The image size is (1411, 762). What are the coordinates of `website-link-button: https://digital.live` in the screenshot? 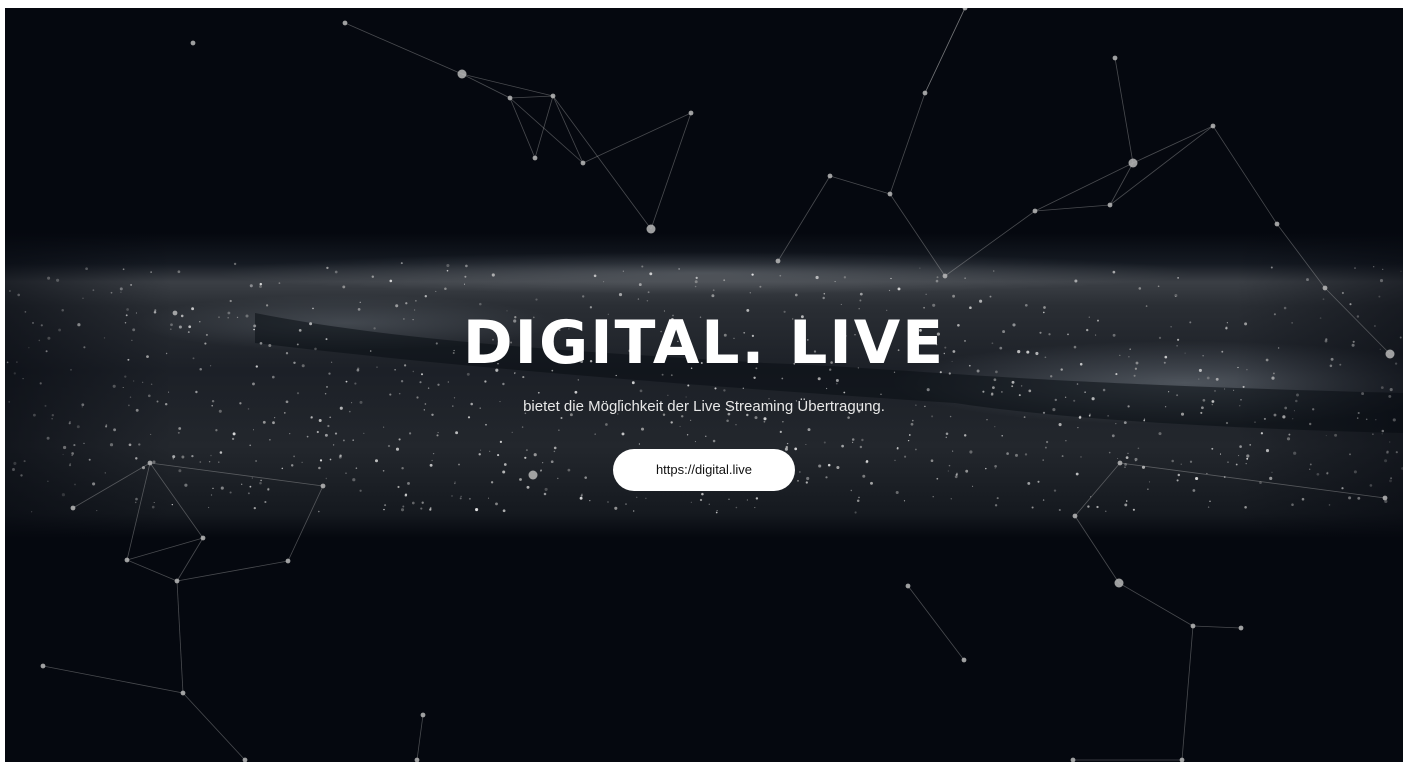 It's located at (704, 470).